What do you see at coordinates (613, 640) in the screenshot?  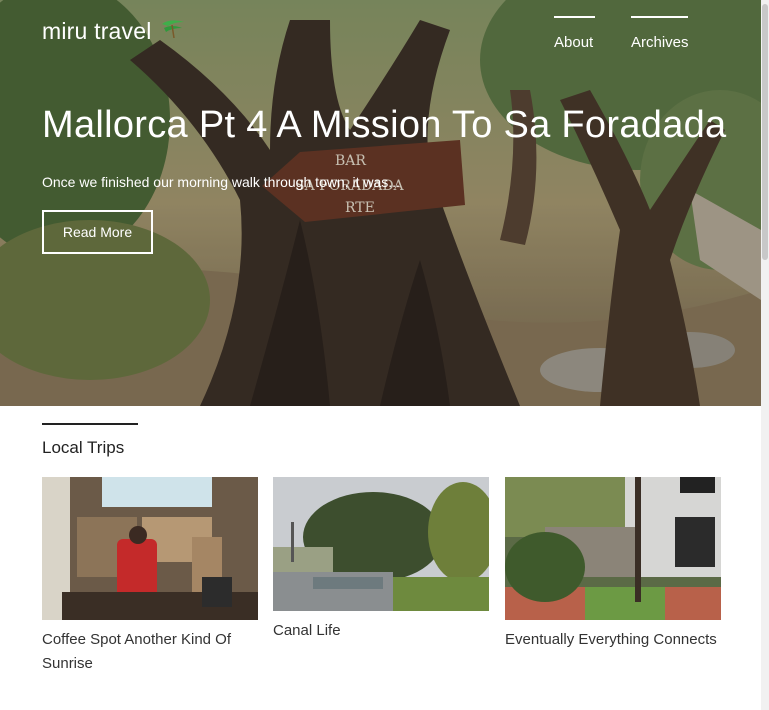 I see `post-title: Eventually Everything Connects` at bounding box center [613, 640].